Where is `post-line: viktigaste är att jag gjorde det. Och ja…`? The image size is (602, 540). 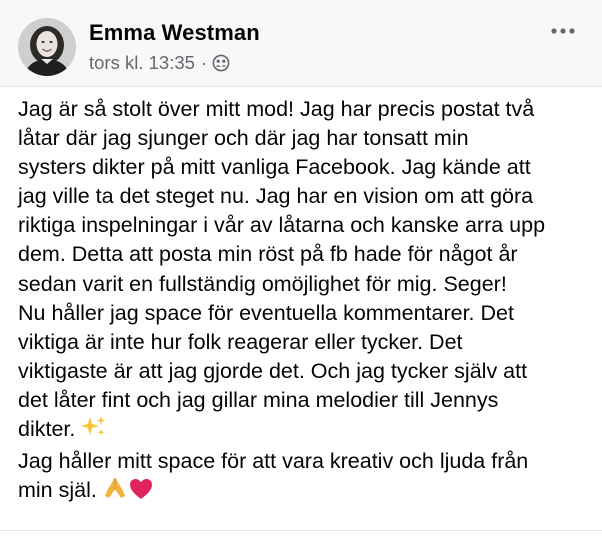 post-line: viktigaste är att jag gjorde det. Och ja… is located at coordinates (273, 370).